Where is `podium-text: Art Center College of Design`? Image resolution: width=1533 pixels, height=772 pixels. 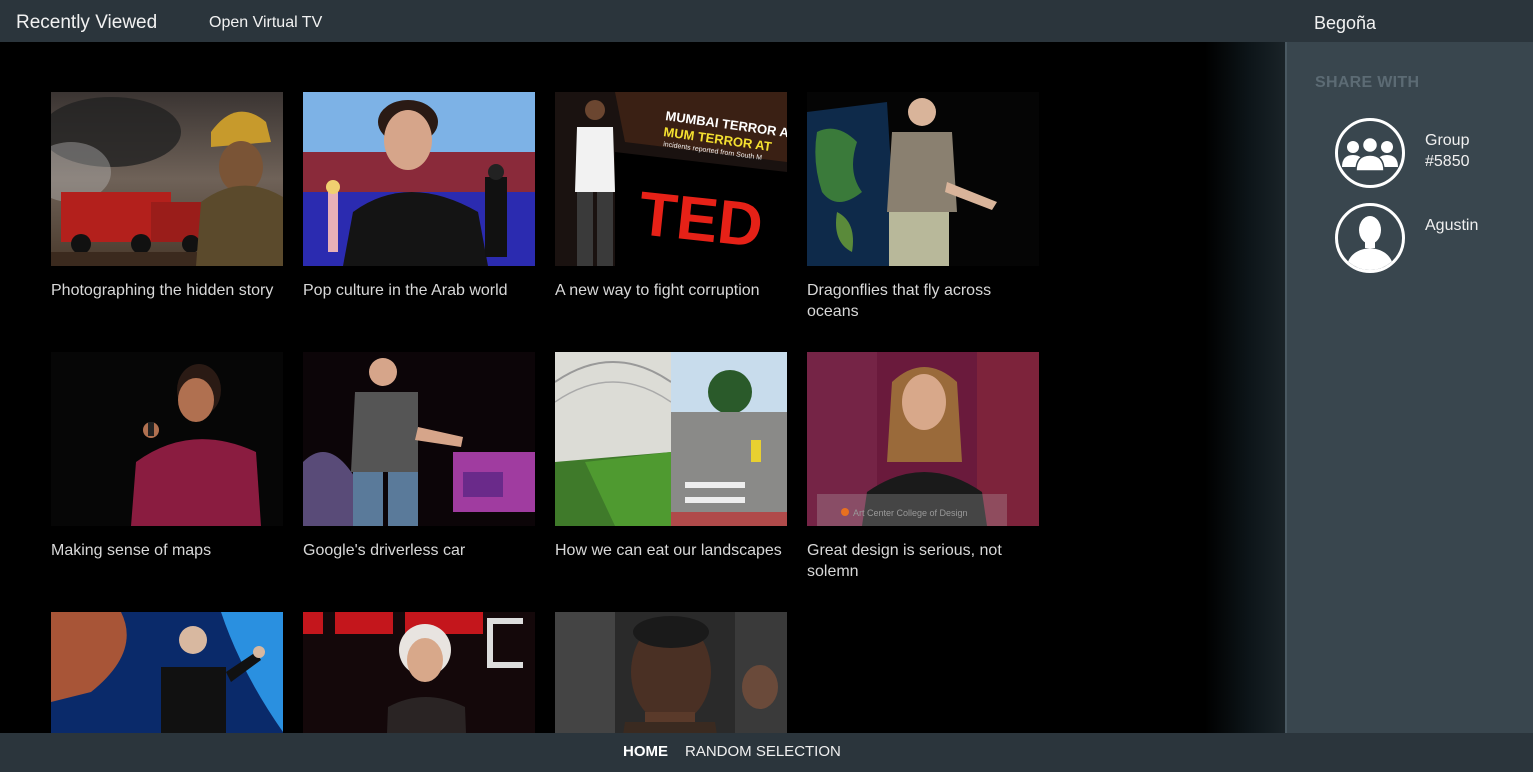
podium-text: Art Center College of Design is located at coordinates (910, 513).